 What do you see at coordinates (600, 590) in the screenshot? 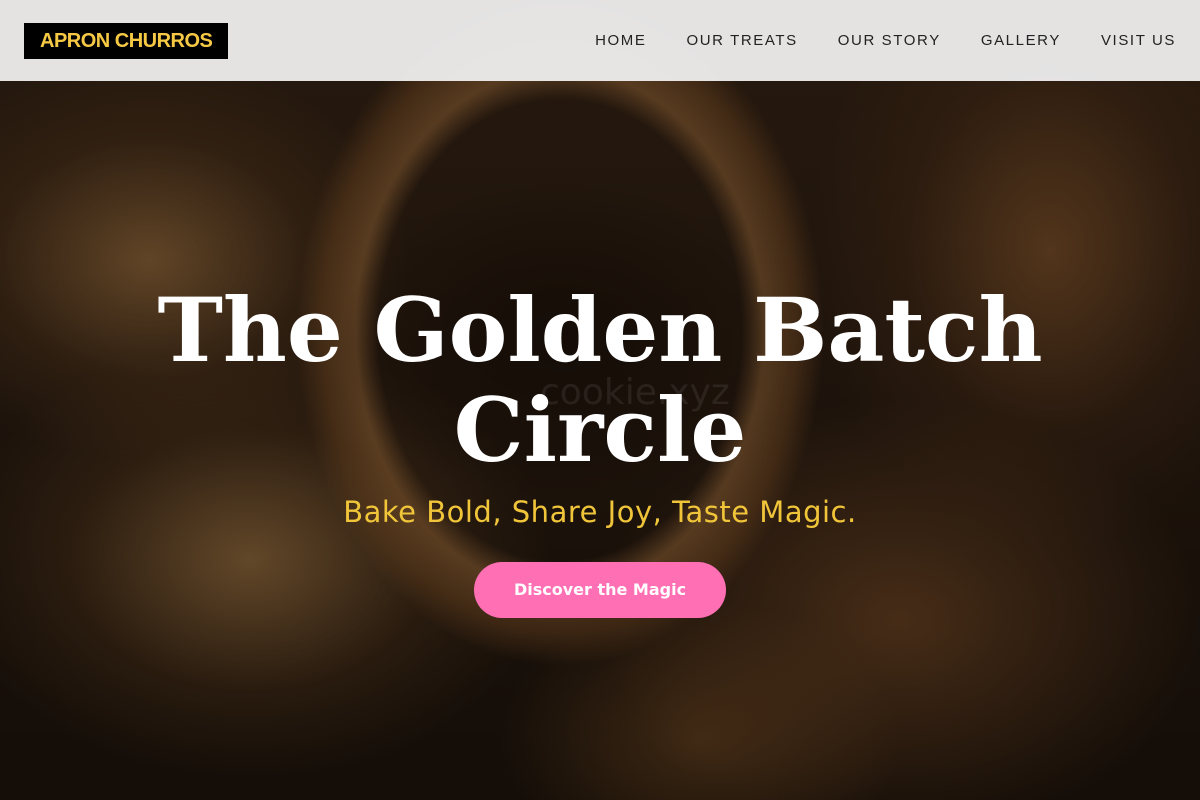
I see `discover-magic-button: Discover the Magic` at bounding box center [600, 590].